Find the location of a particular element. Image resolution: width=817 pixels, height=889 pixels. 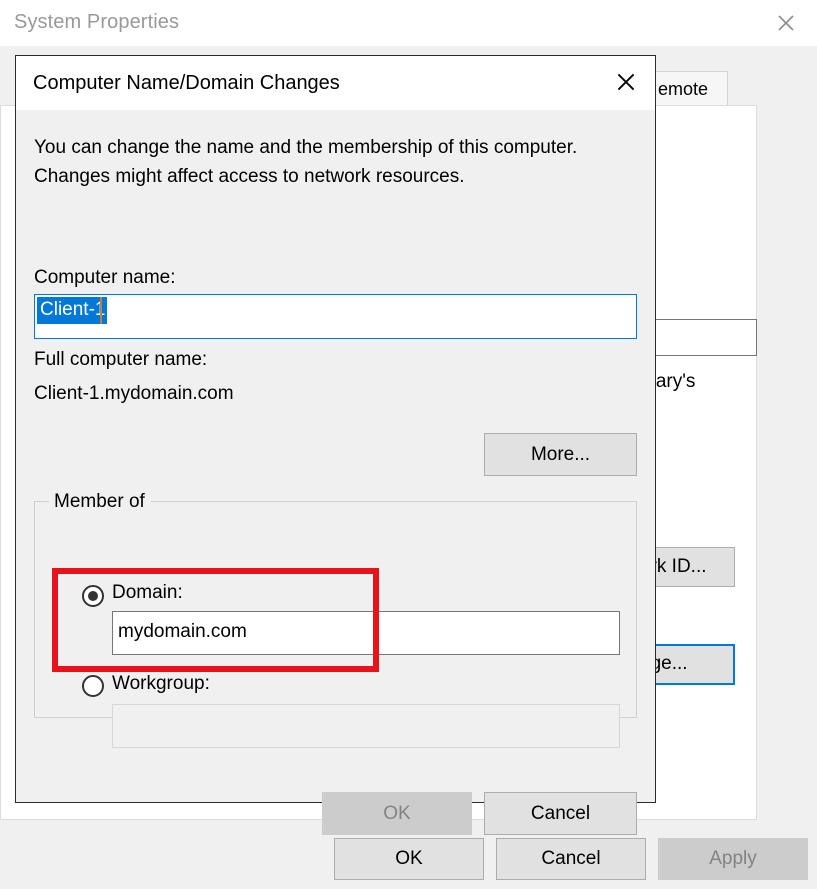

full-computer-name-value: Client-1.mydomain.com is located at coordinates (134, 393).